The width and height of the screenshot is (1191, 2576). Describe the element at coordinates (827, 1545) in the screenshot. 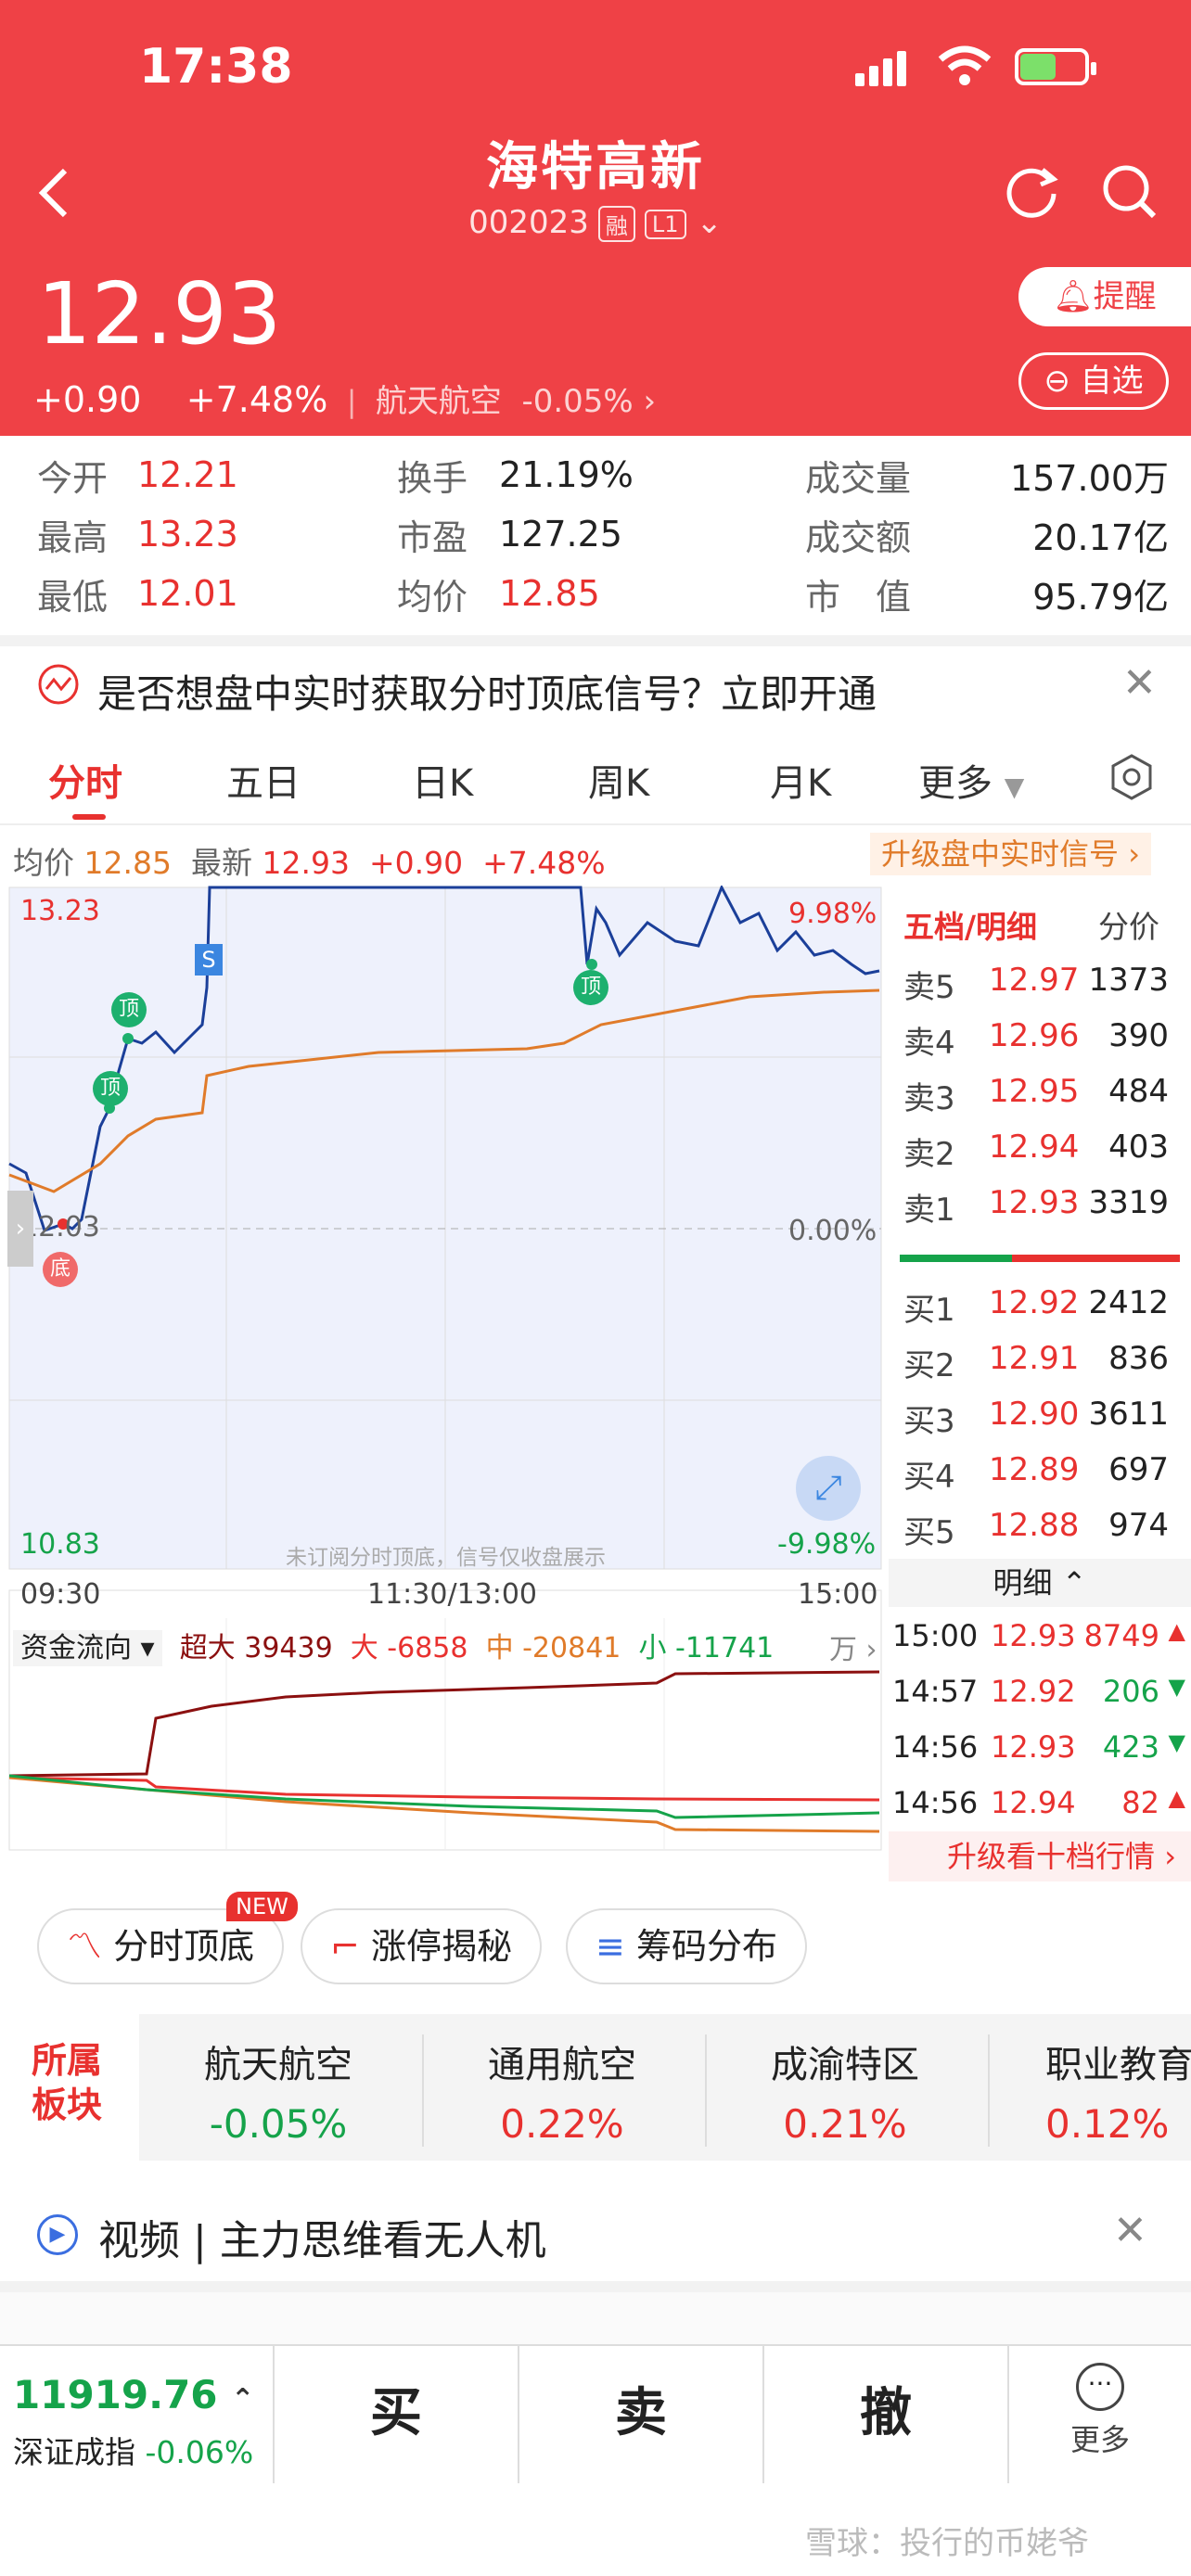

I see `pct-min: -9.98%` at that location.